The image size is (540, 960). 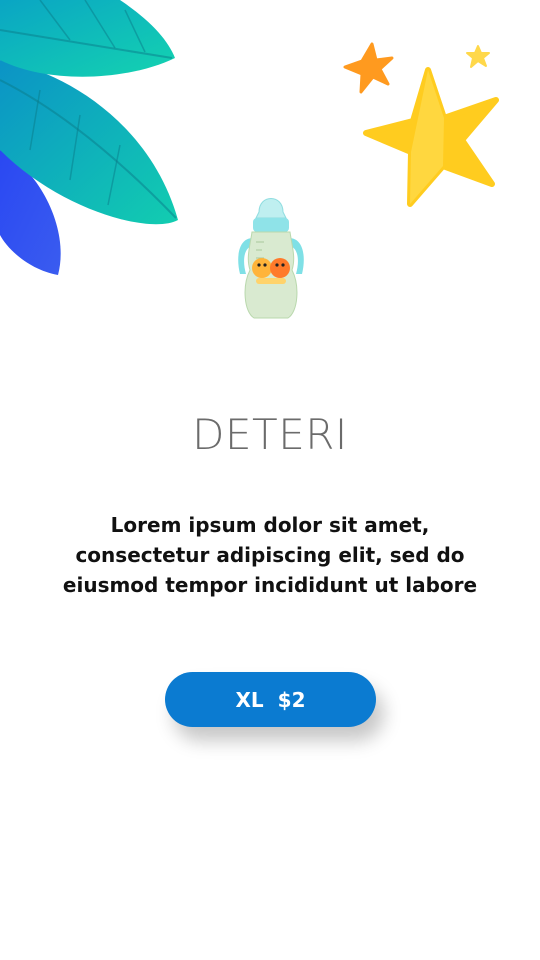 I want to click on size-price-button: XL $2, so click(x=270, y=699).